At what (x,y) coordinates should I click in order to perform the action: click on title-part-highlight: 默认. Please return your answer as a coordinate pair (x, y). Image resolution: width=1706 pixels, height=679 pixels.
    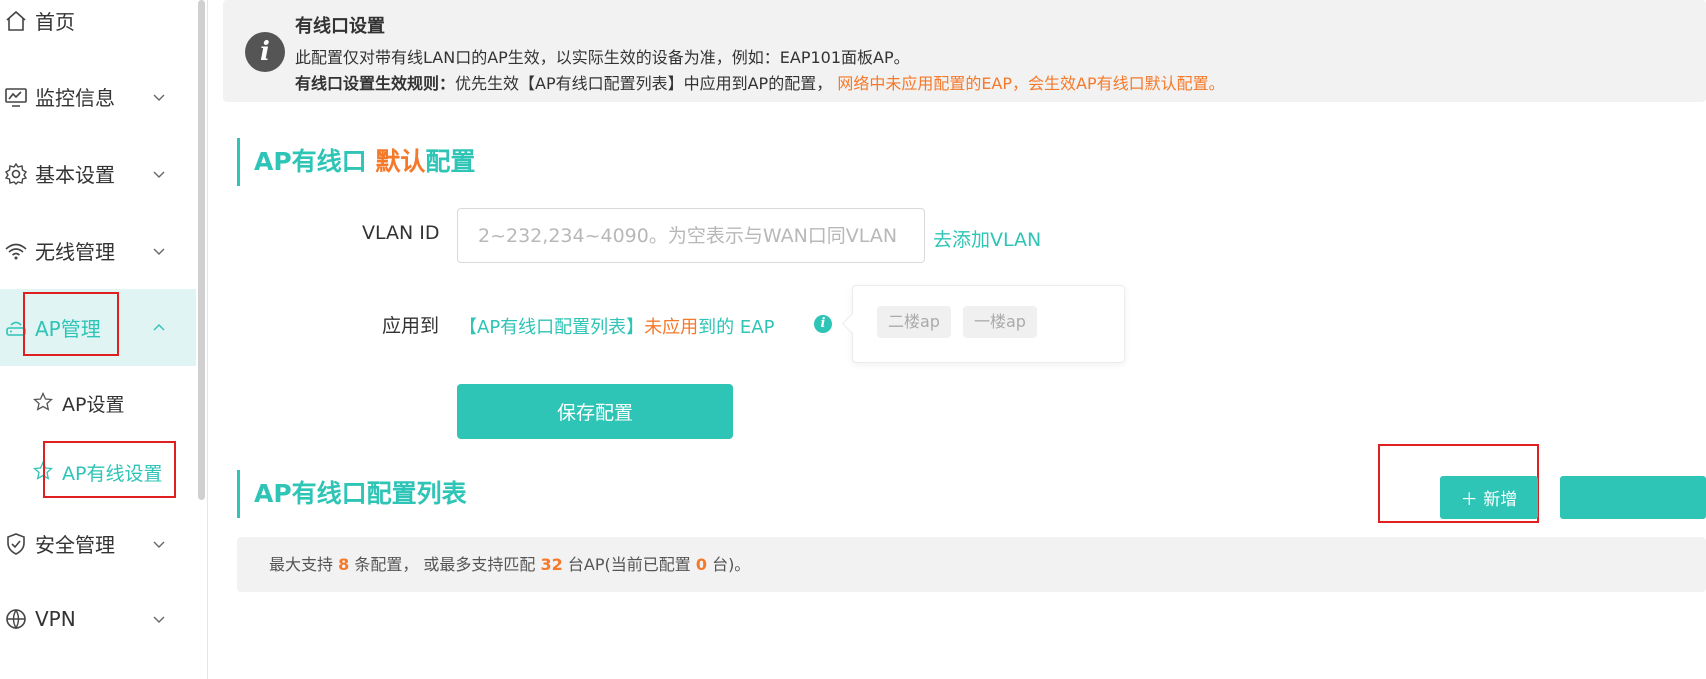
    Looking at the image, I should click on (400, 161).